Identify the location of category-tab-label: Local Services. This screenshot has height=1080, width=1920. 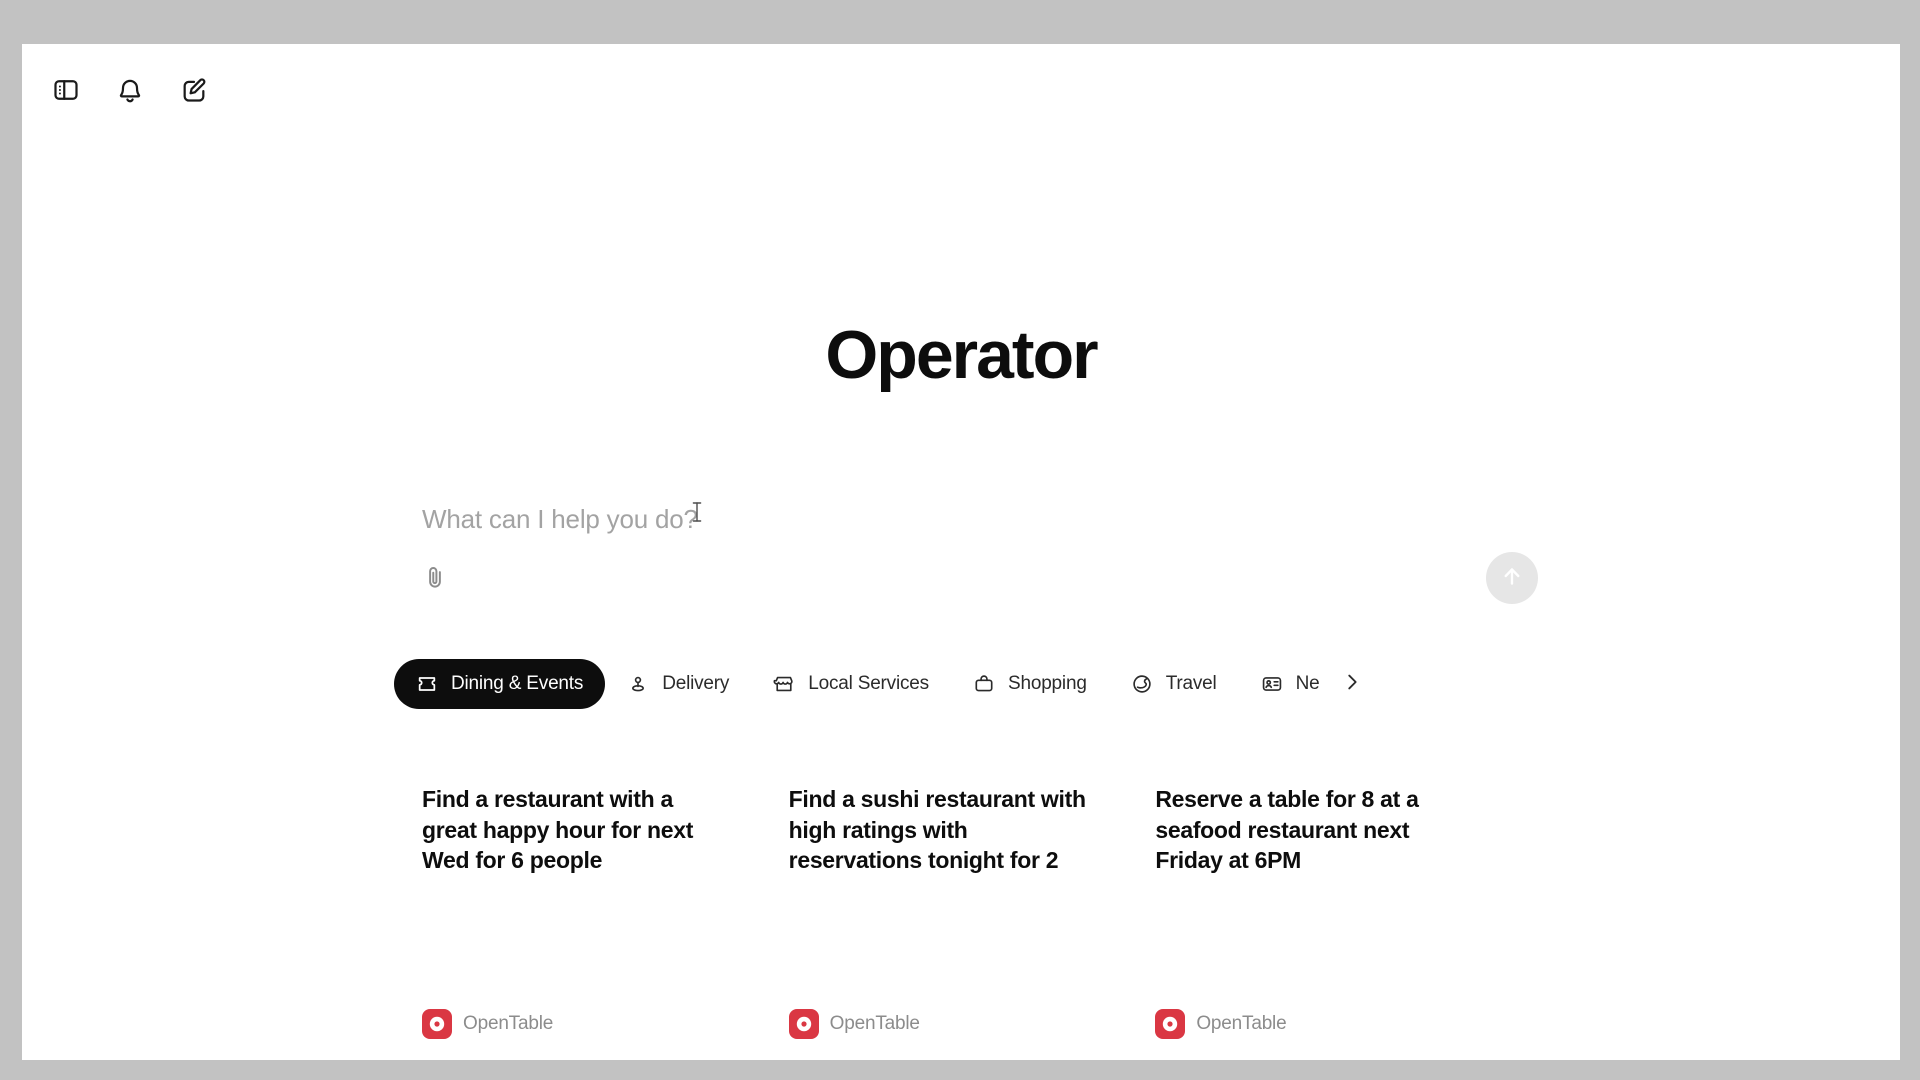
(868, 683).